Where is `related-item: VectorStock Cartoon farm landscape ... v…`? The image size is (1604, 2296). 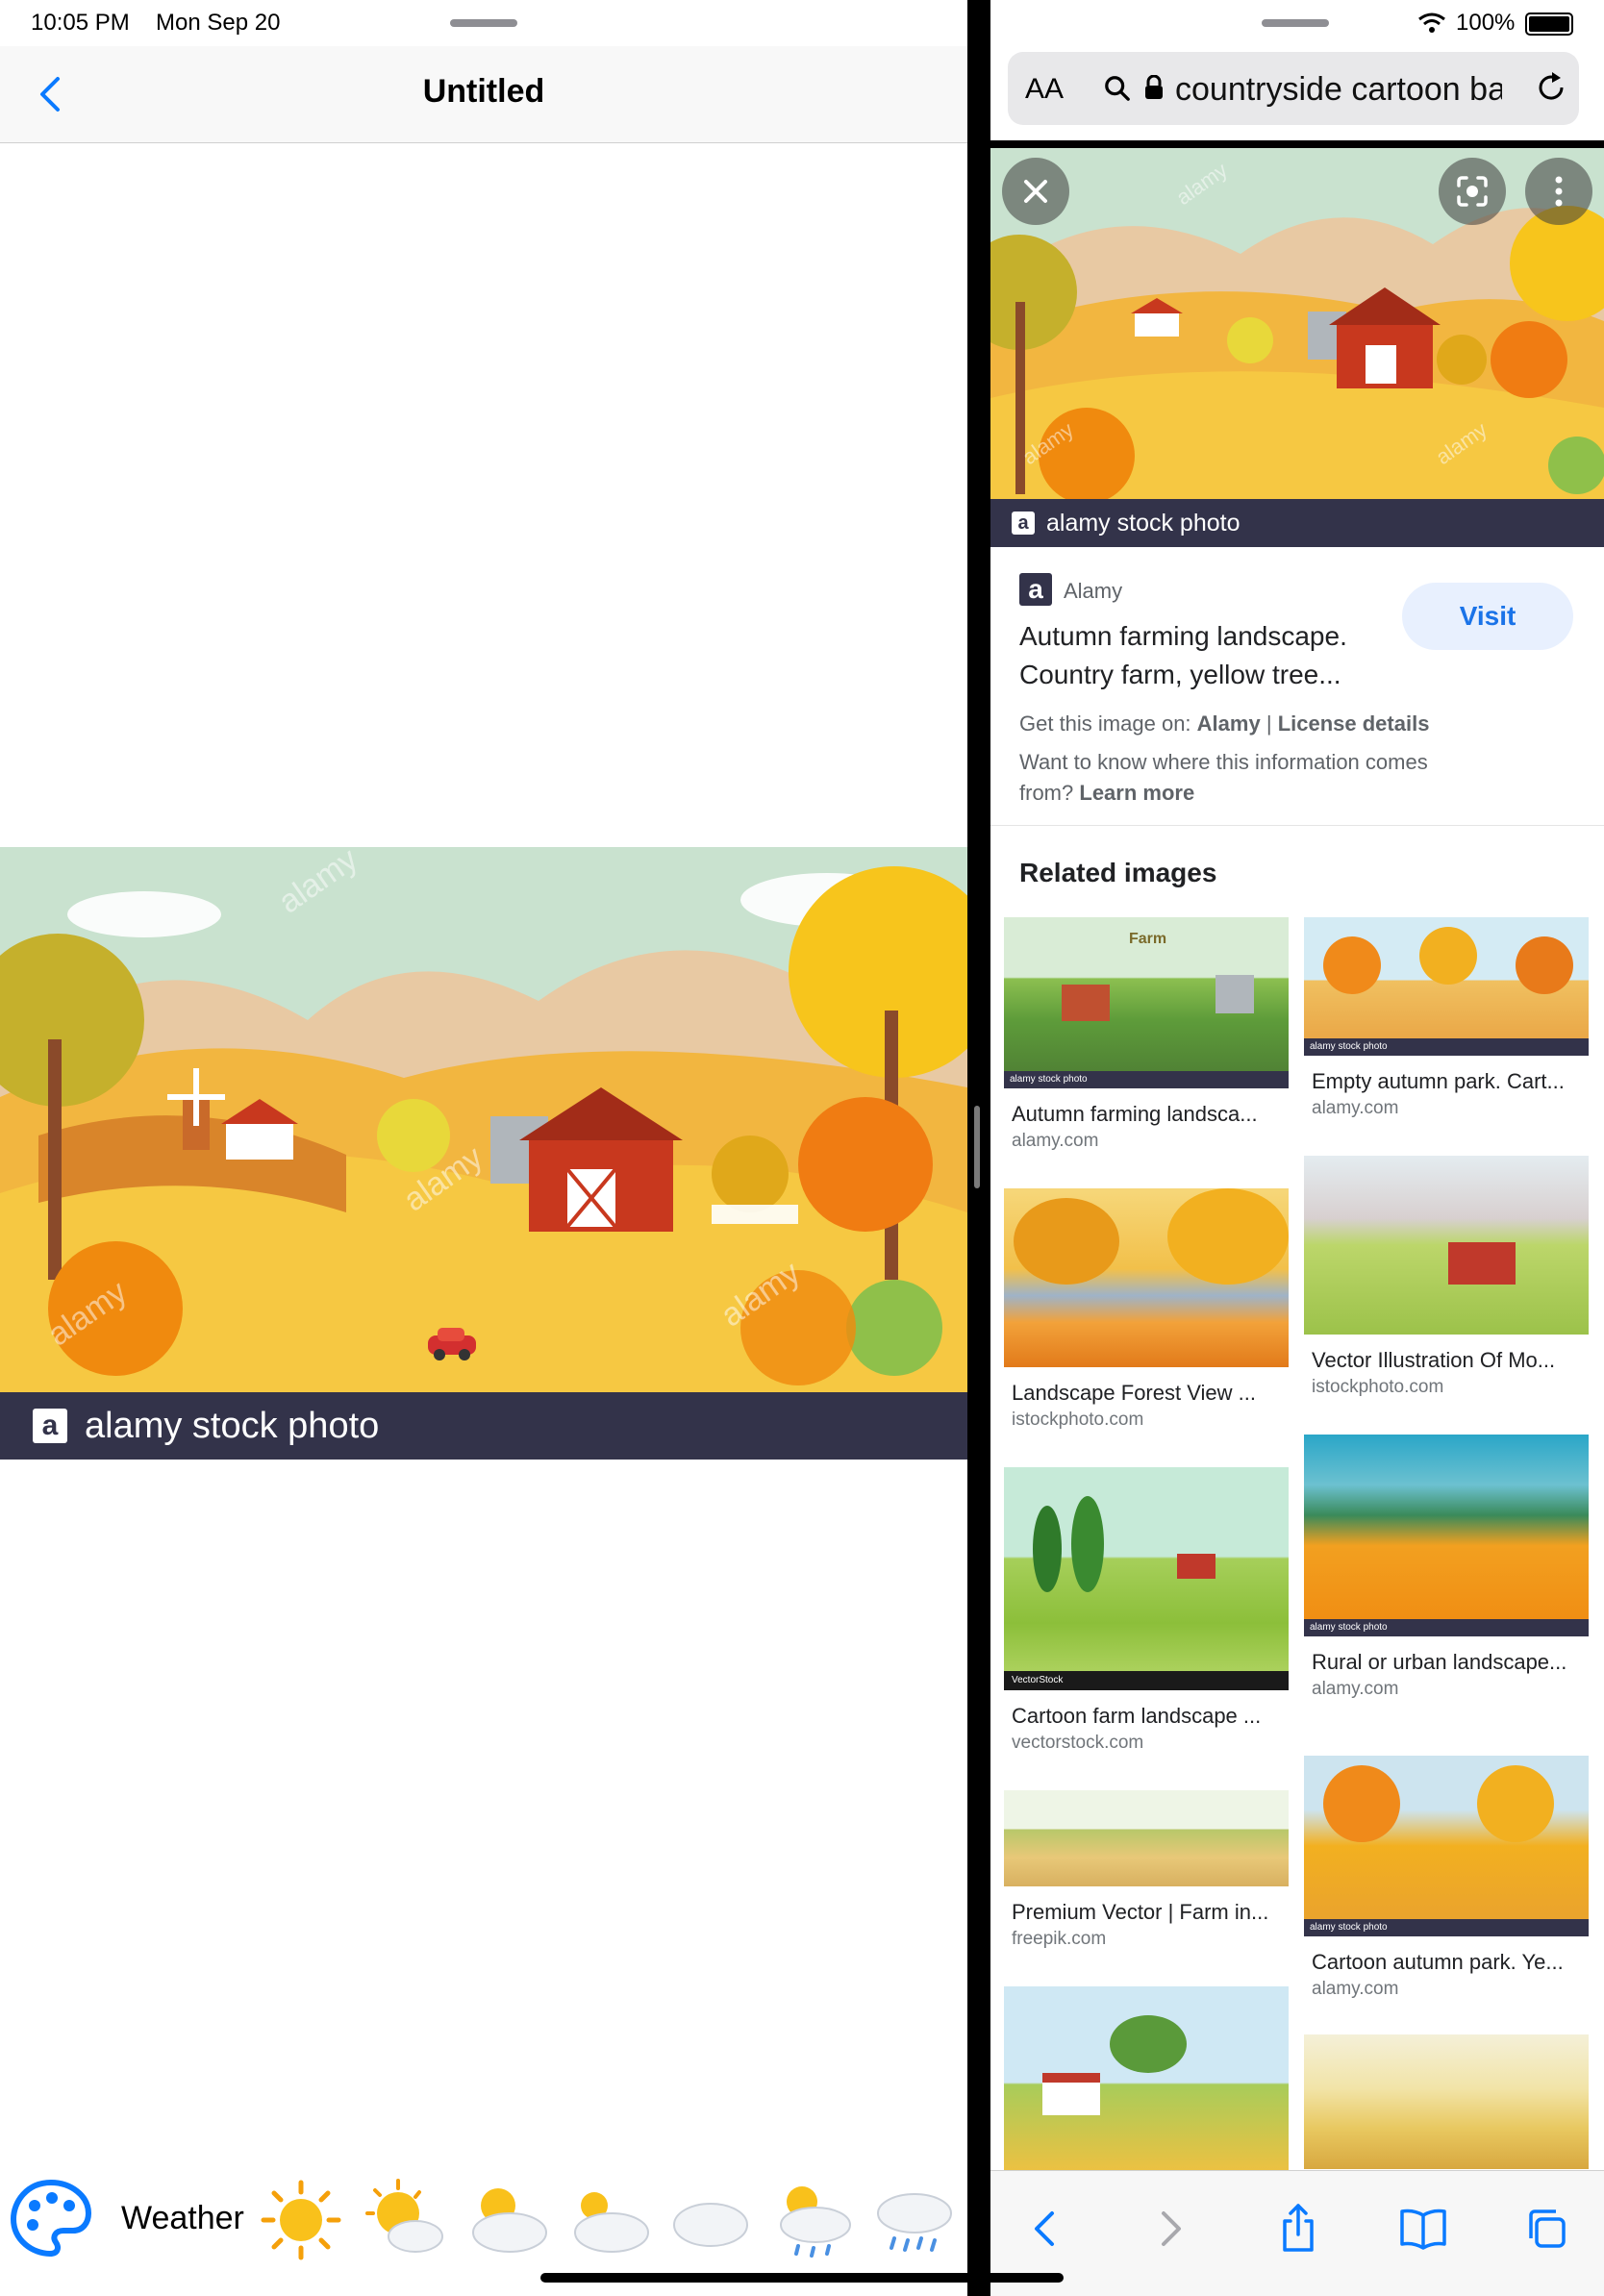
related-item: VectorStock Cartoon farm landscape ... v… is located at coordinates (1146, 1610).